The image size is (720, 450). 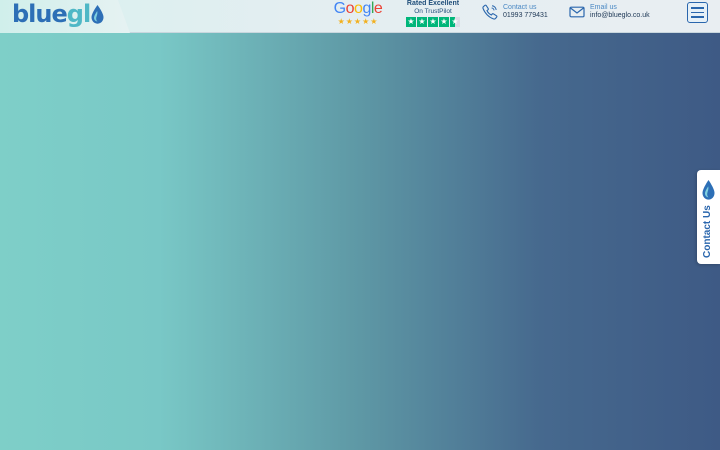 I want to click on hamburger-menu-button, so click(x=697, y=12).